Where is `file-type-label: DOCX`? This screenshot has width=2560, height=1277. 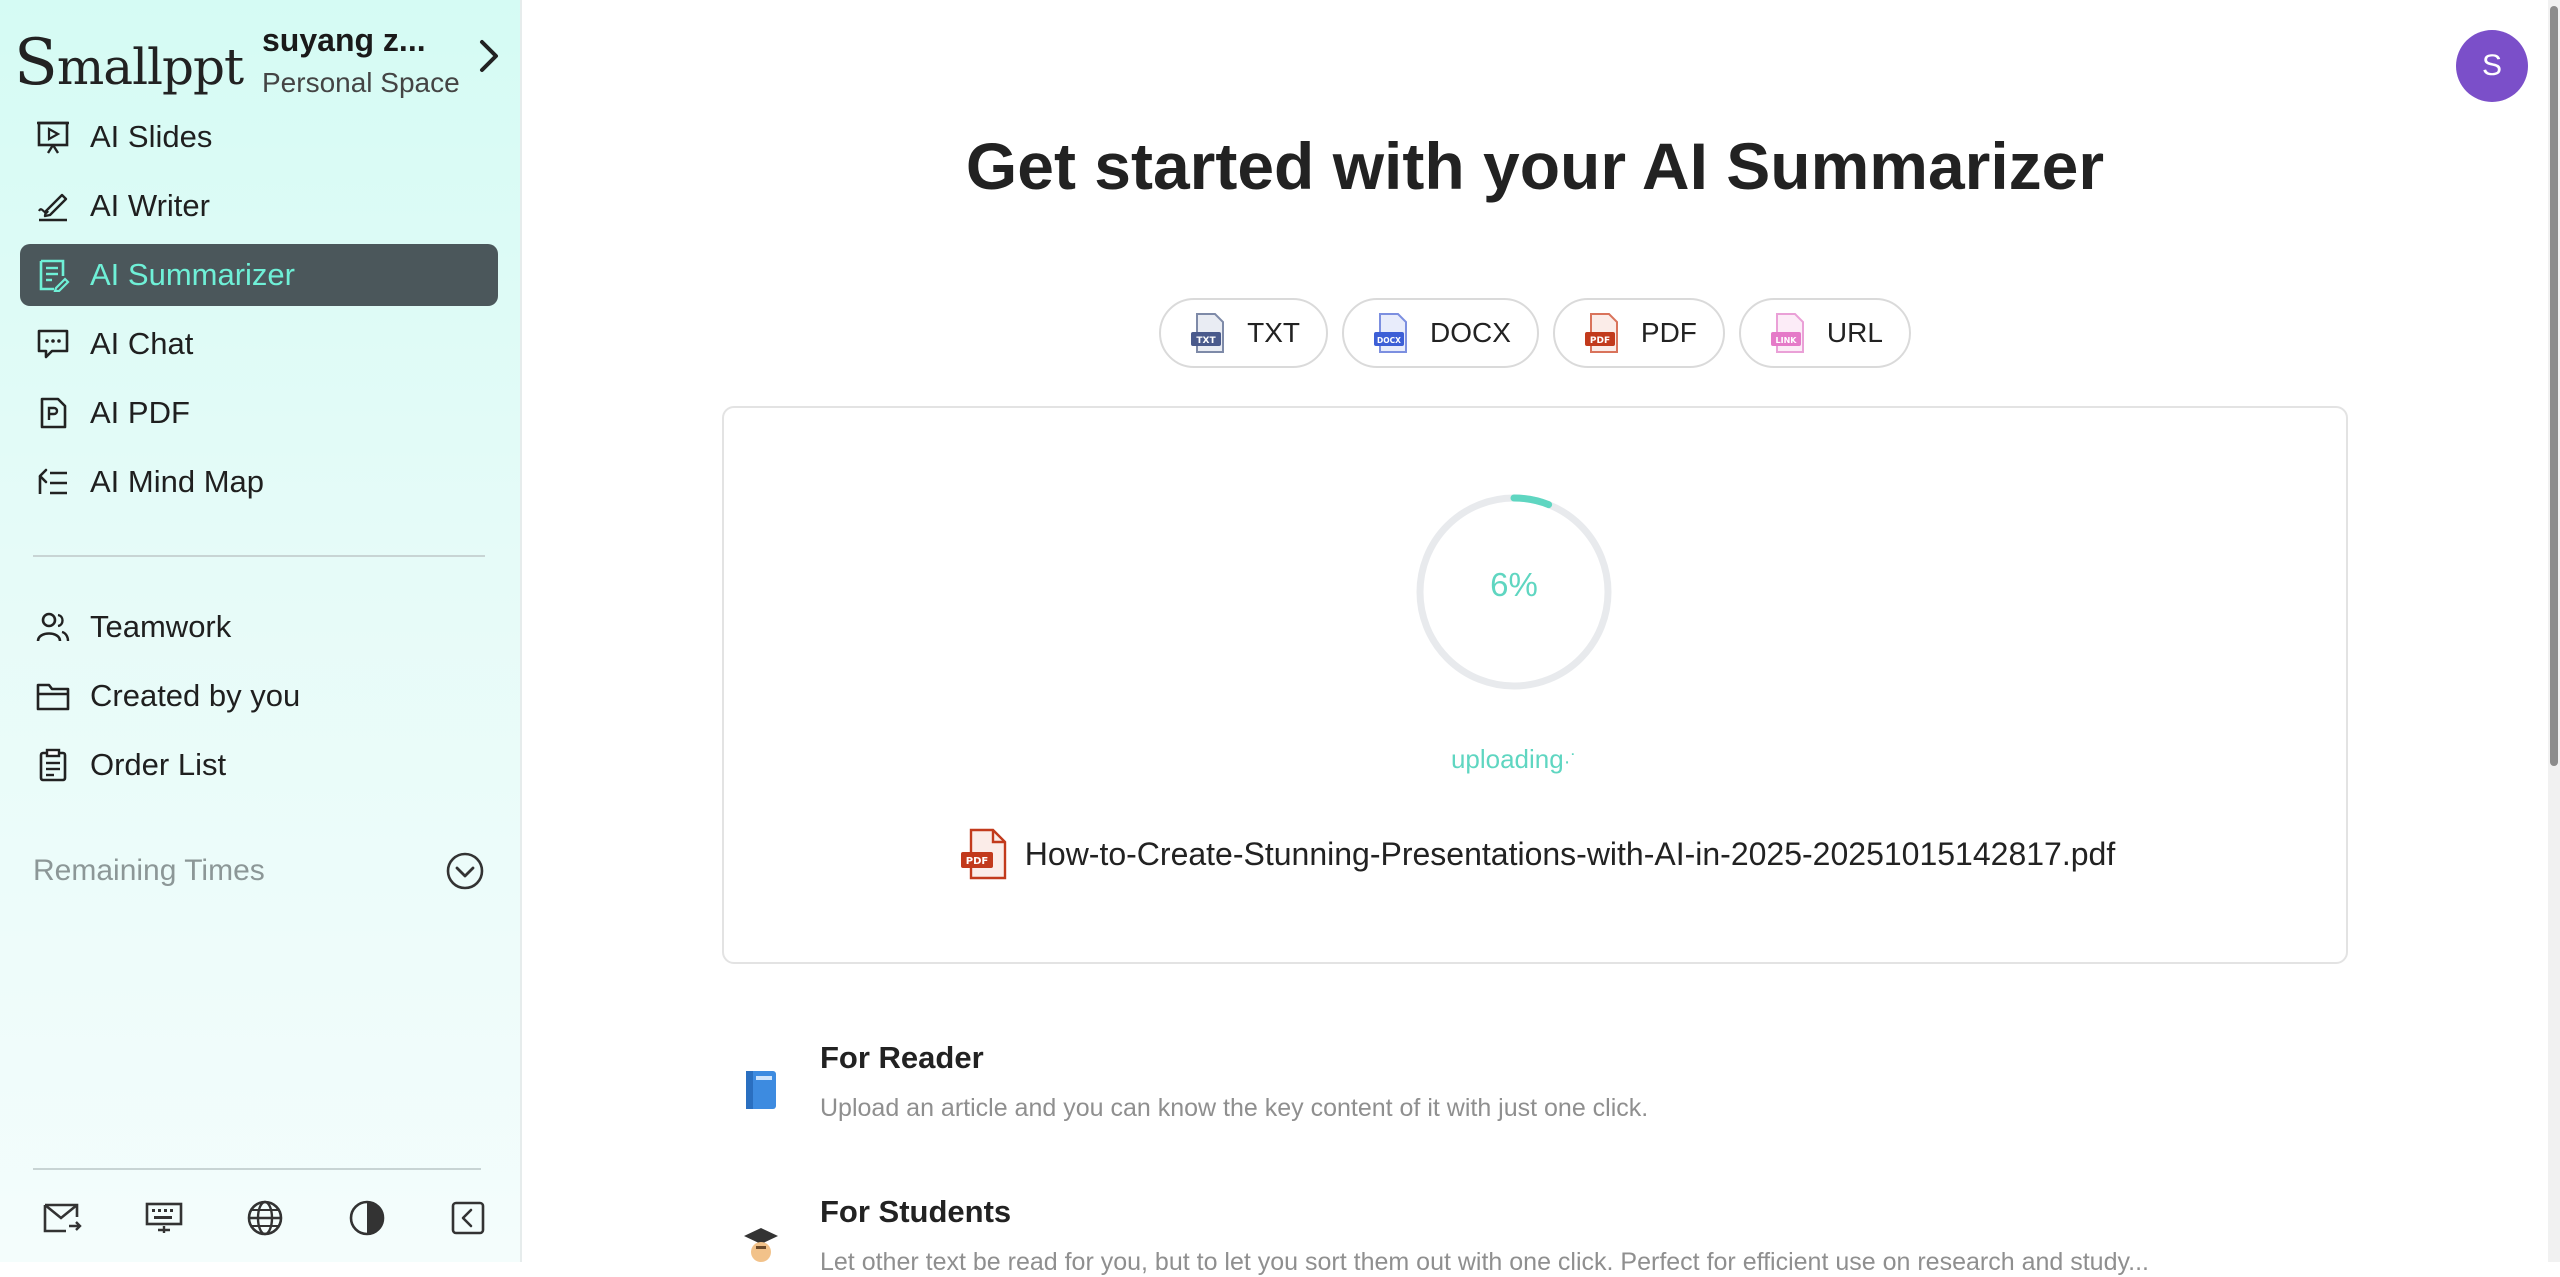 file-type-label: DOCX is located at coordinates (1470, 332).